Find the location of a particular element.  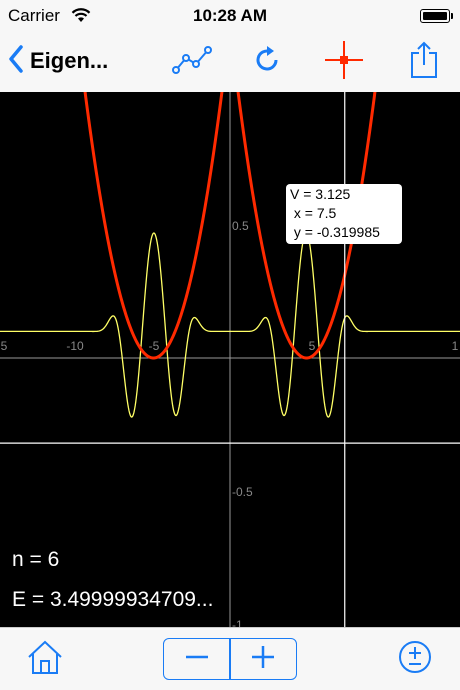

quantum-number-label: n = 6 is located at coordinates (36, 559).